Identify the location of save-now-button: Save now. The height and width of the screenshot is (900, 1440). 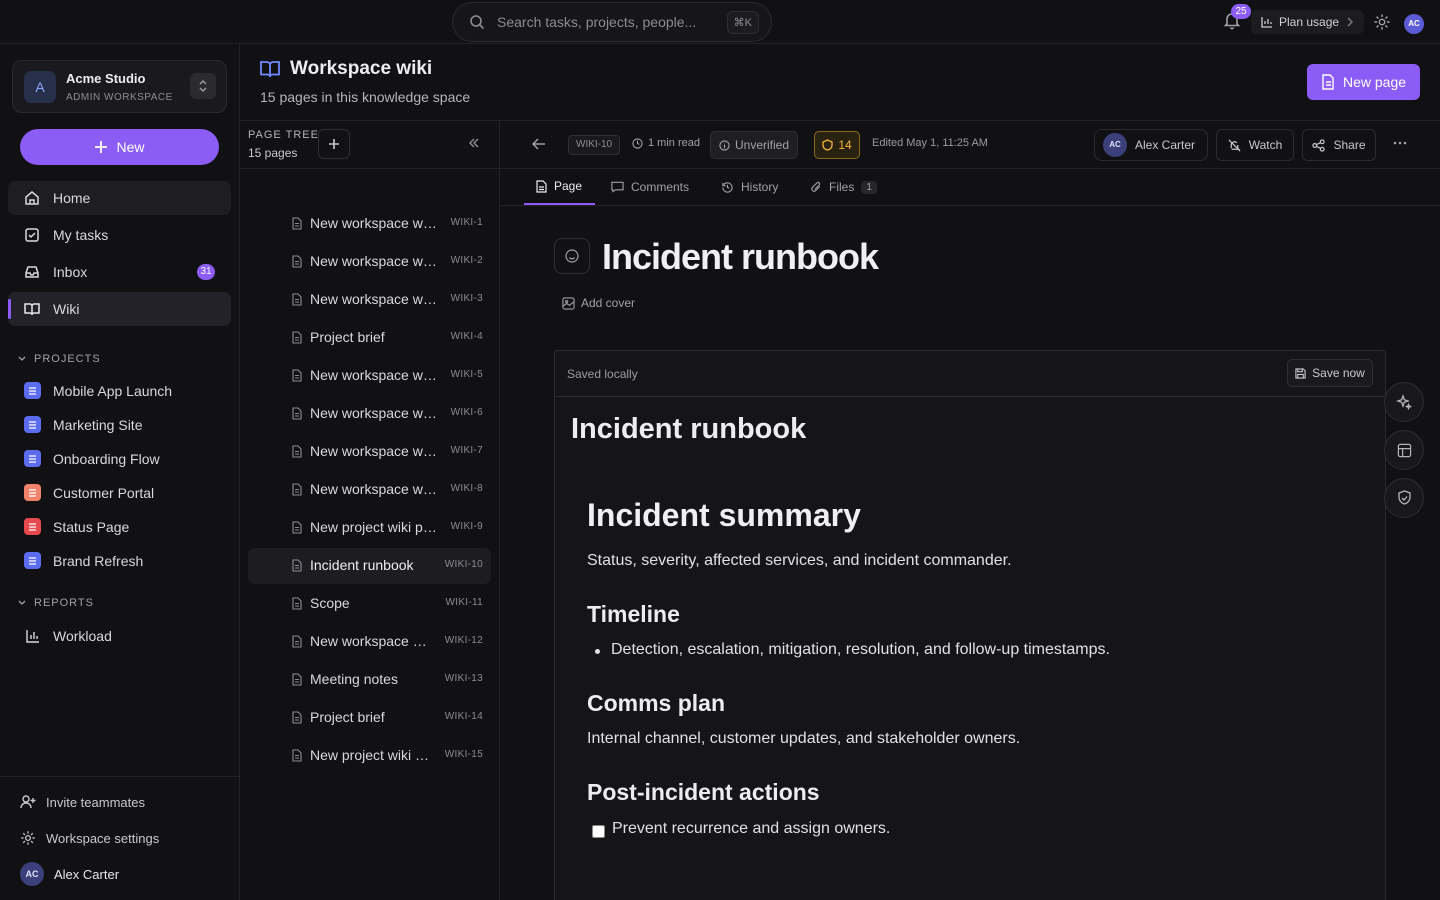
(1330, 373).